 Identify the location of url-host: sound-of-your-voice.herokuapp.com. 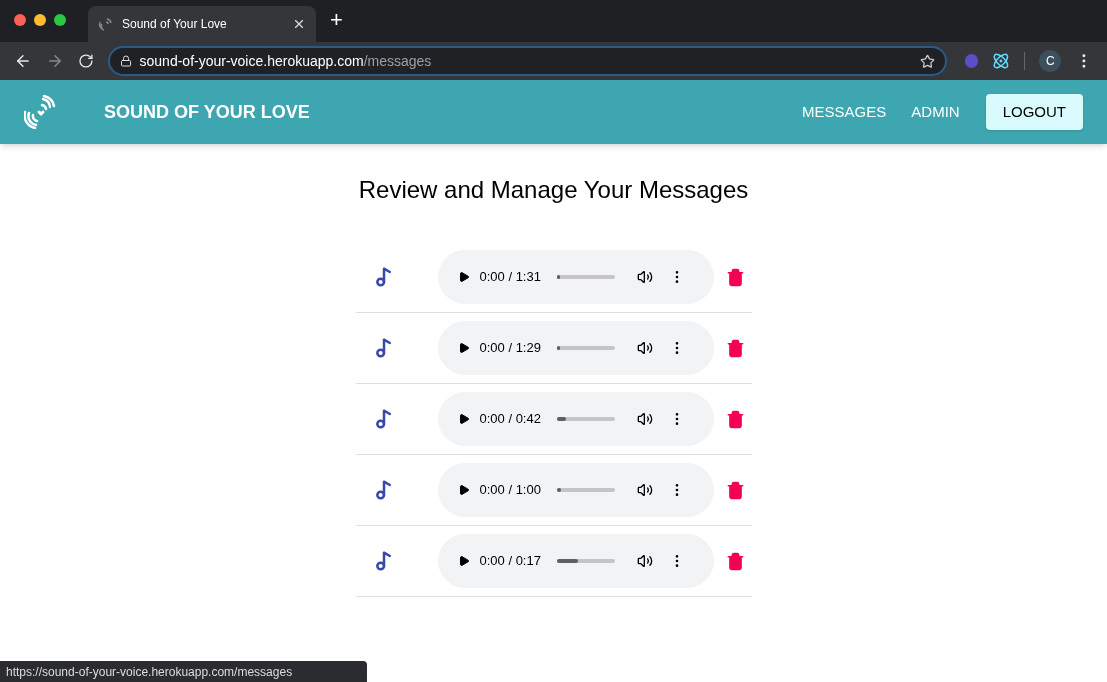
(251, 60).